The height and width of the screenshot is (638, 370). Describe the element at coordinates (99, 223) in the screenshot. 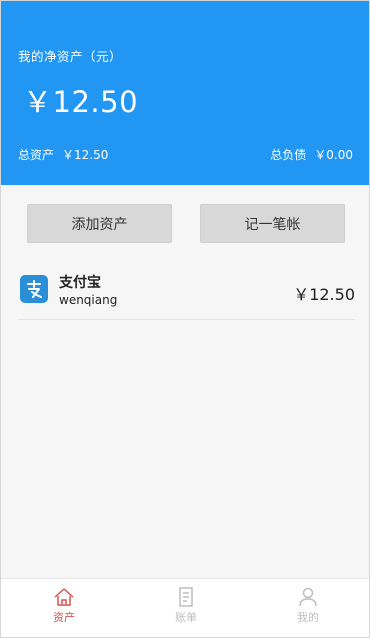

I see `add-asset-button: 添加资产` at that location.